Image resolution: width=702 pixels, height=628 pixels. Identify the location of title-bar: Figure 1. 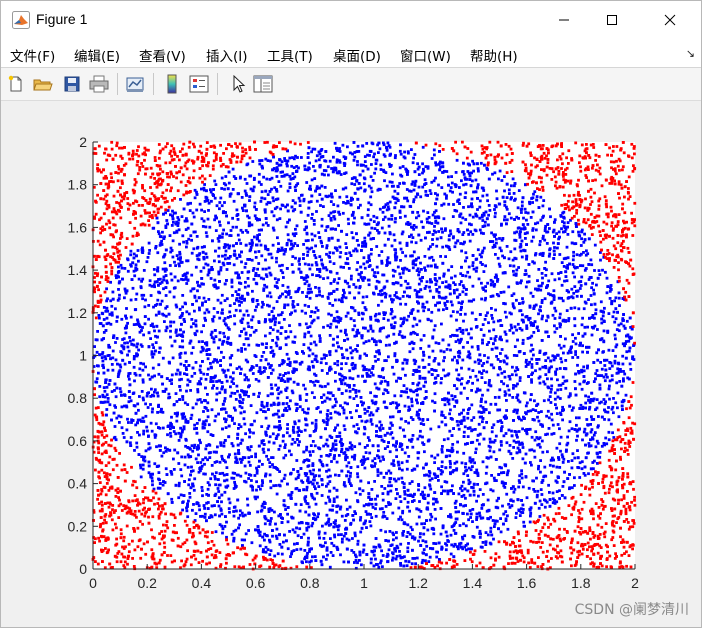
(351, 20).